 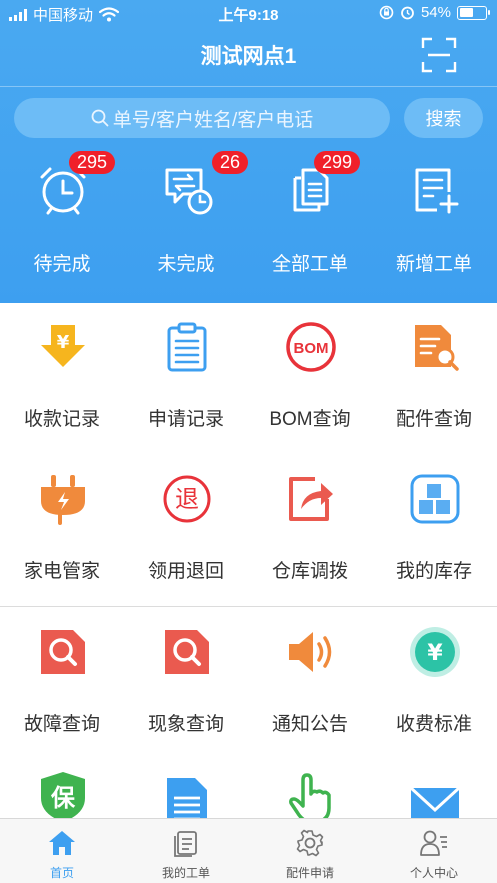 What do you see at coordinates (443, 118) in the screenshot?
I see `search-button: 搜索` at bounding box center [443, 118].